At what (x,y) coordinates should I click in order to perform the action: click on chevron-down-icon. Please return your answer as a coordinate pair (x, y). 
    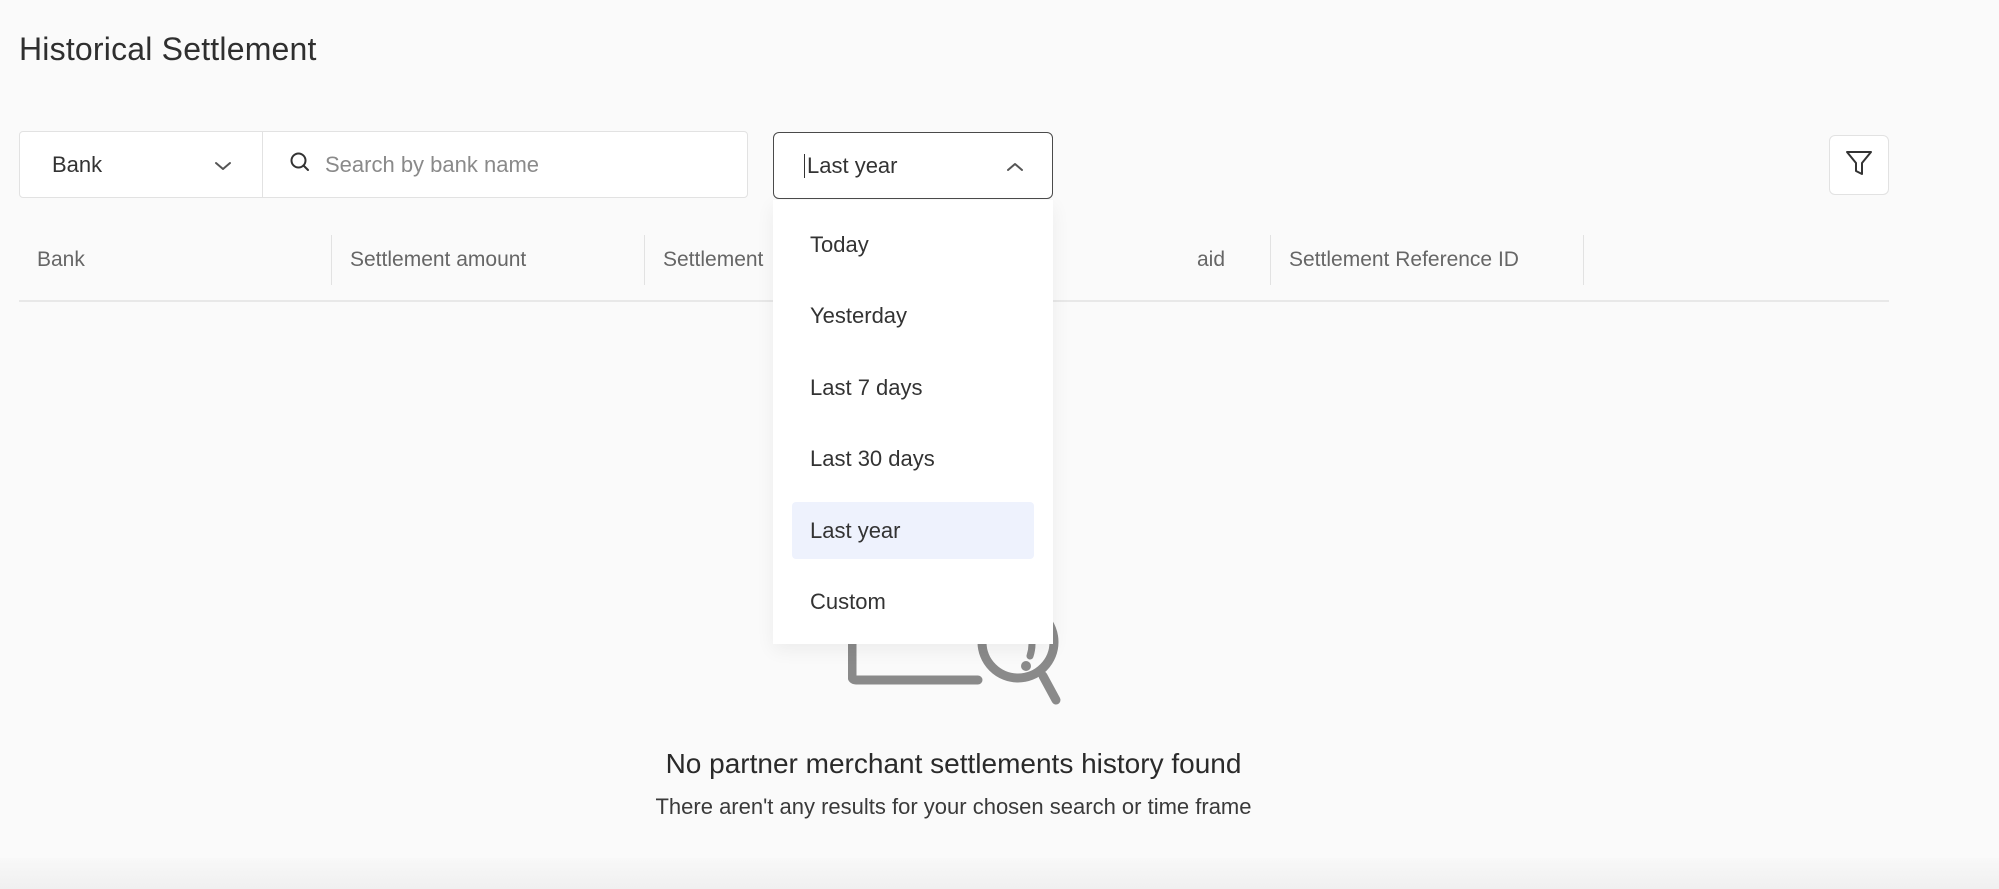
    Looking at the image, I should click on (223, 165).